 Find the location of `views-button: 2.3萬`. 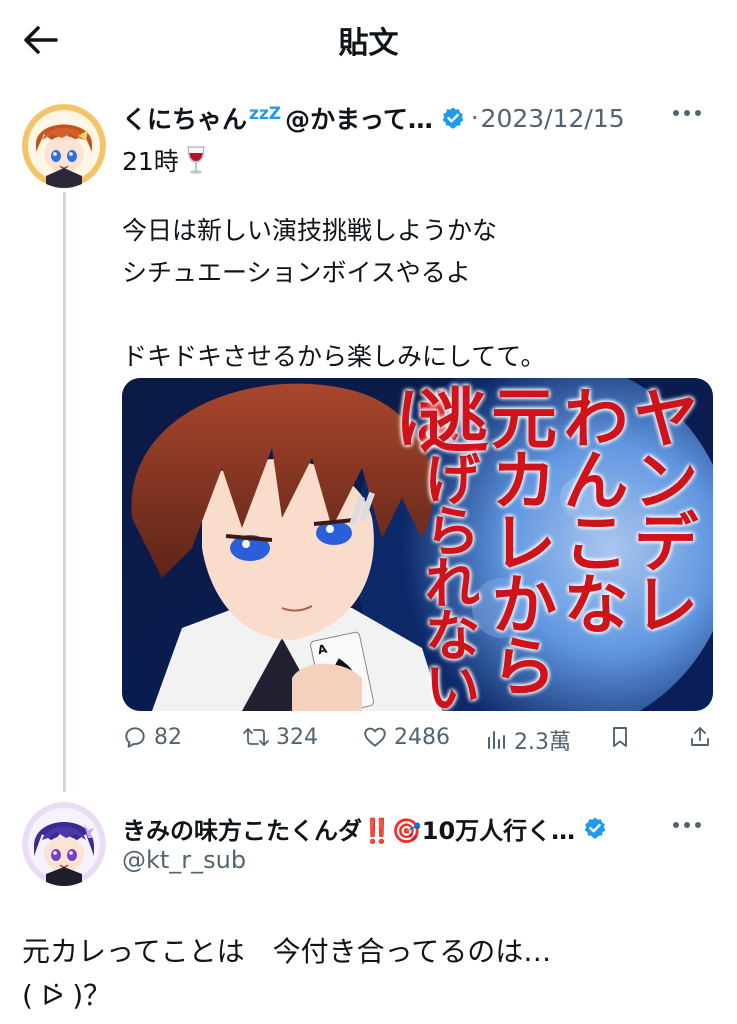

views-button: 2.3萬 is located at coordinates (527, 740).